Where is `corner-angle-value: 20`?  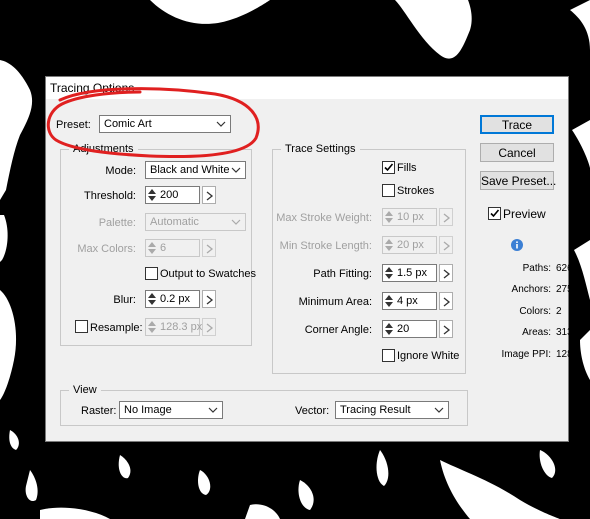 corner-angle-value: 20 is located at coordinates (403, 329).